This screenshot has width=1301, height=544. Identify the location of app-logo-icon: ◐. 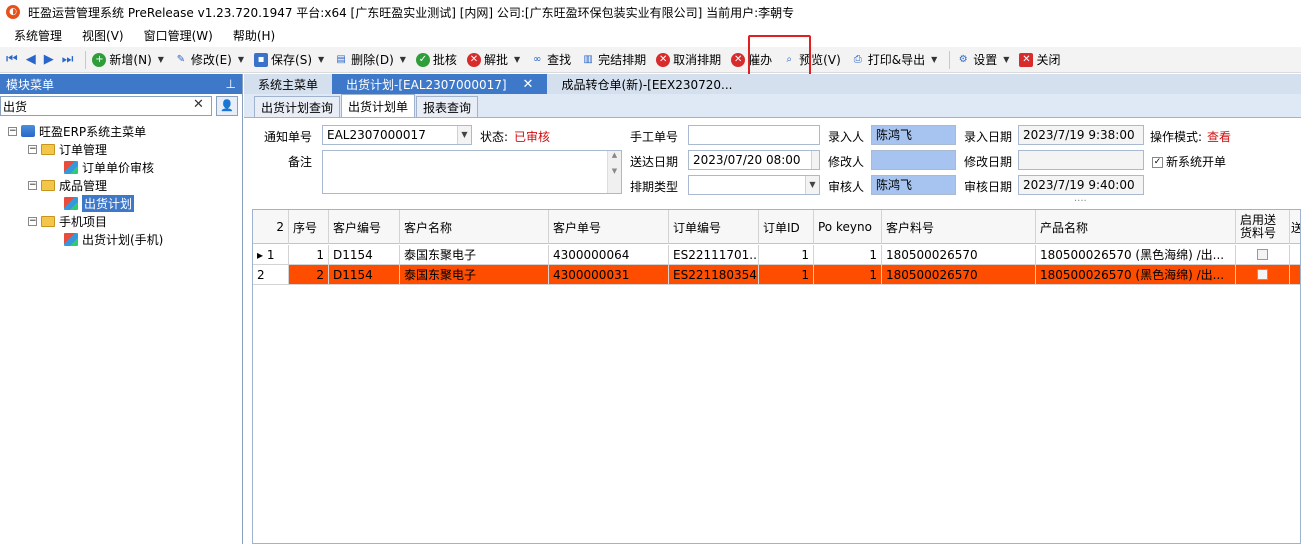
(13, 12).